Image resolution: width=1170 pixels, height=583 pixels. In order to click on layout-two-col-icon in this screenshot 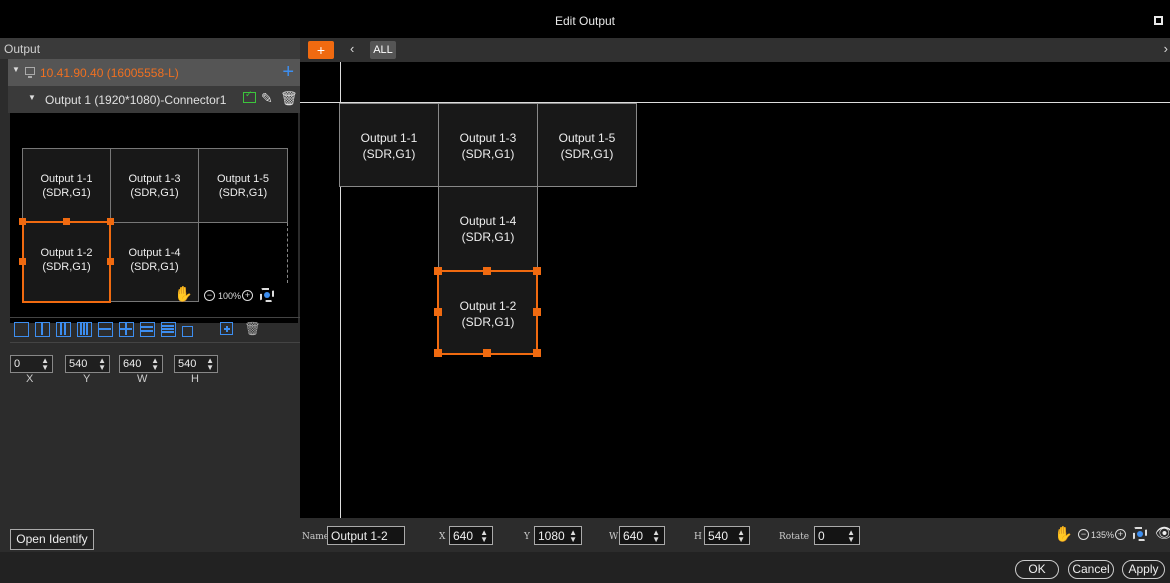, I will do `click(42, 329)`.